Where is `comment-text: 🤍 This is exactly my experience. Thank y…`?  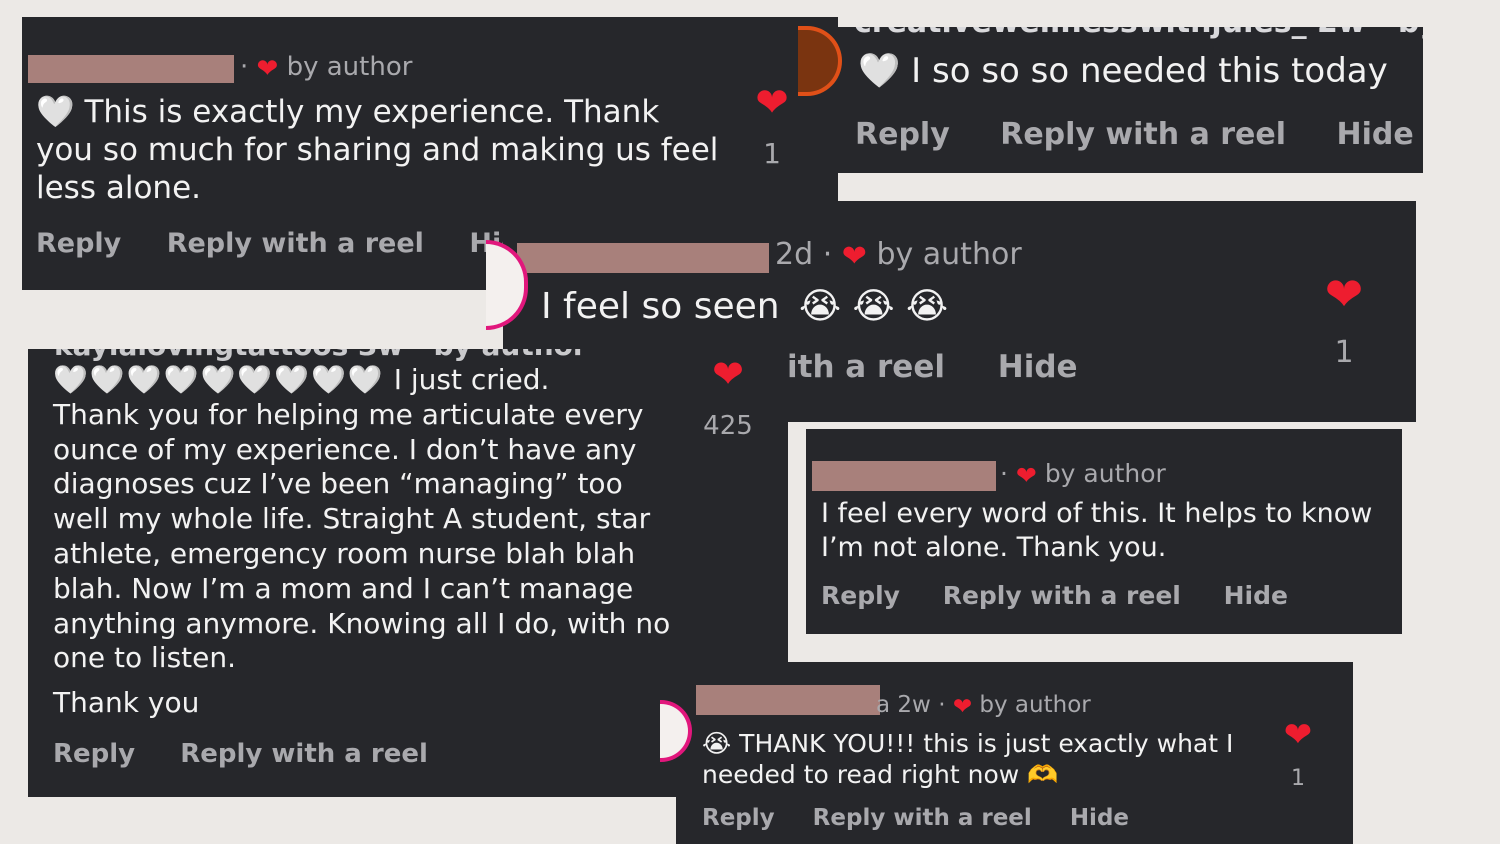 comment-text: 🤍 This is exactly my experience. Thank y… is located at coordinates (377, 150).